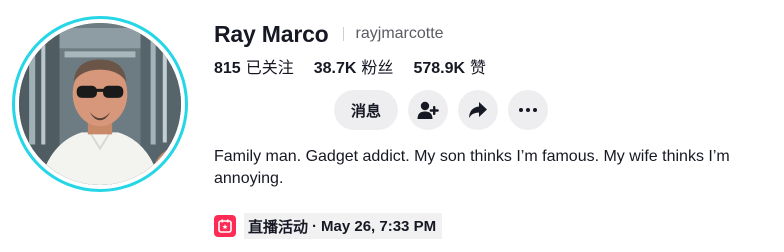  What do you see at coordinates (271, 33) in the screenshot?
I see `display-name: Ray Marco` at bounding box center [271, 33].